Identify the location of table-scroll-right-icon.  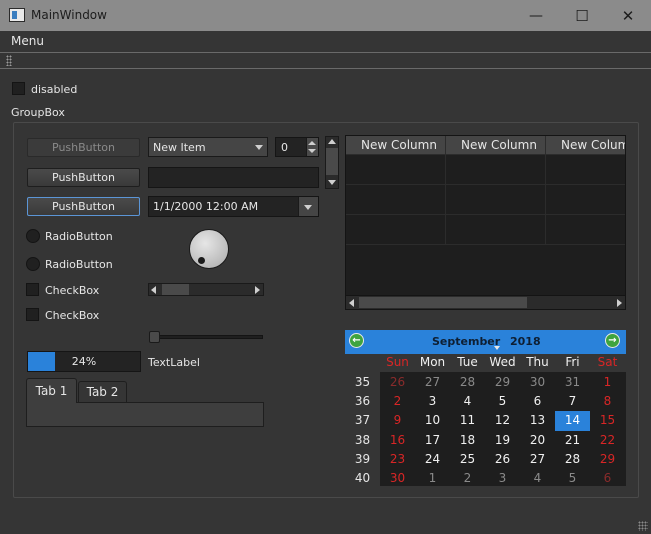
(619, 303).